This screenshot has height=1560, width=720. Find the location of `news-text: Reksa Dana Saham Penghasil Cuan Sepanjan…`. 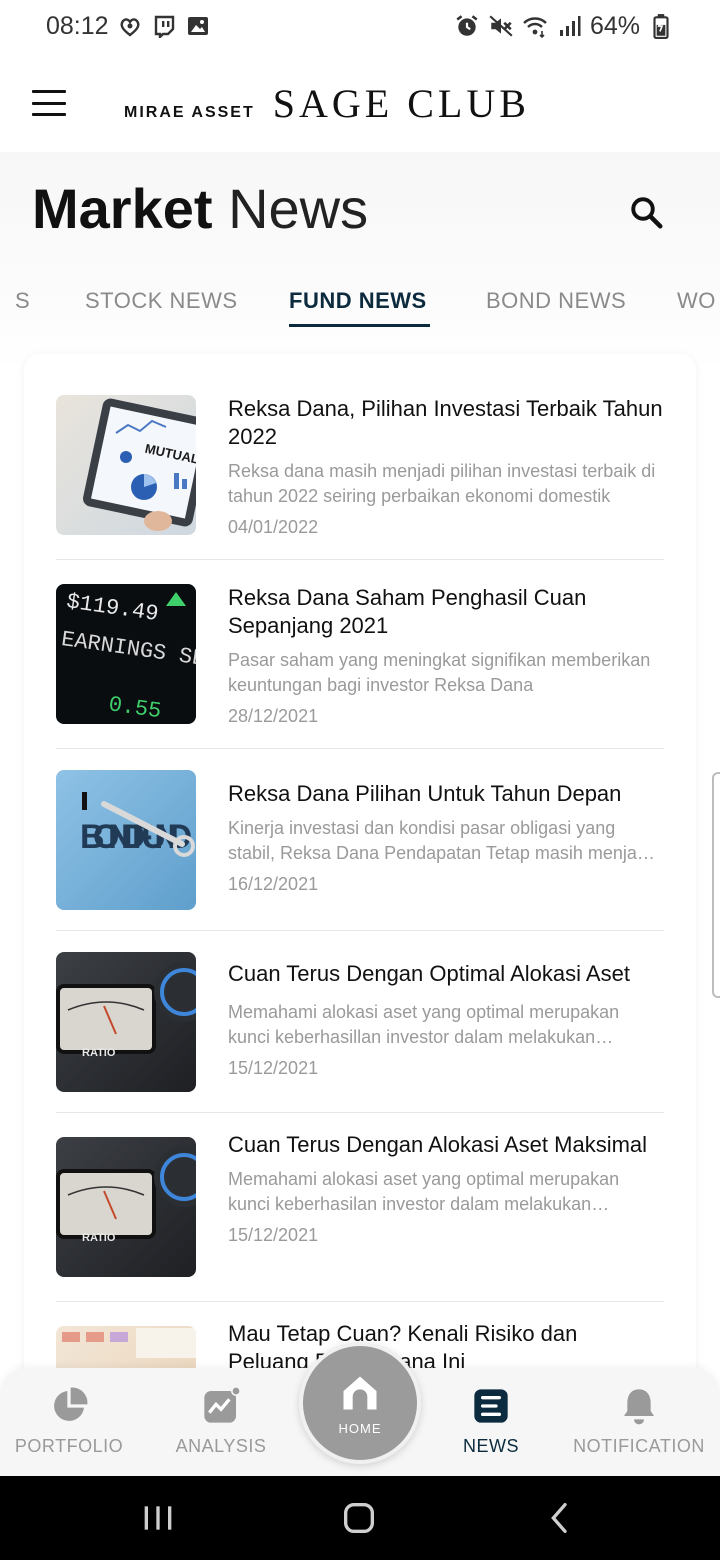

news-text: Reksa Dana Saham Penghasil Cuan Sepanjan… is located at coordinates (446, 655).